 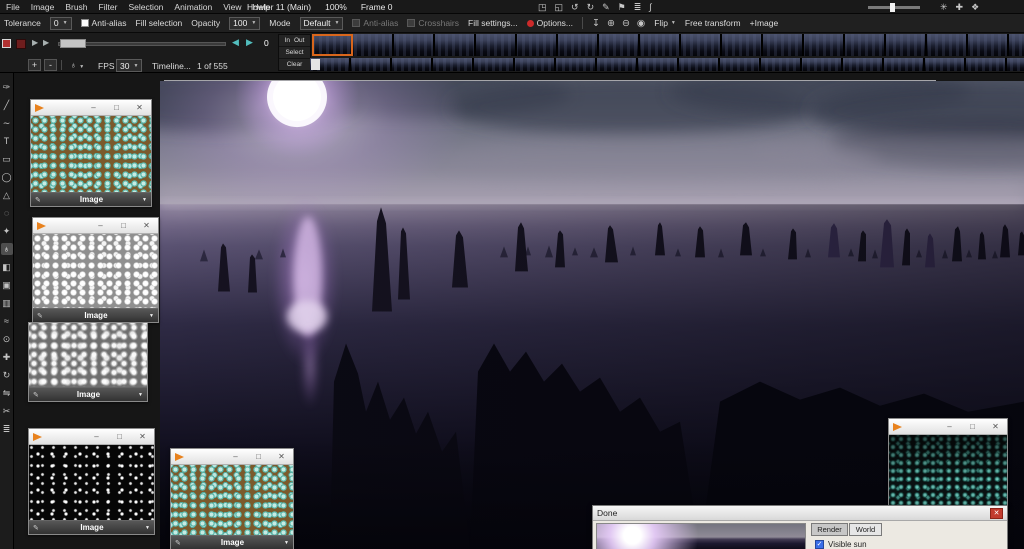 I want to click on clear-button: Clear, so click(x=295, y=64).